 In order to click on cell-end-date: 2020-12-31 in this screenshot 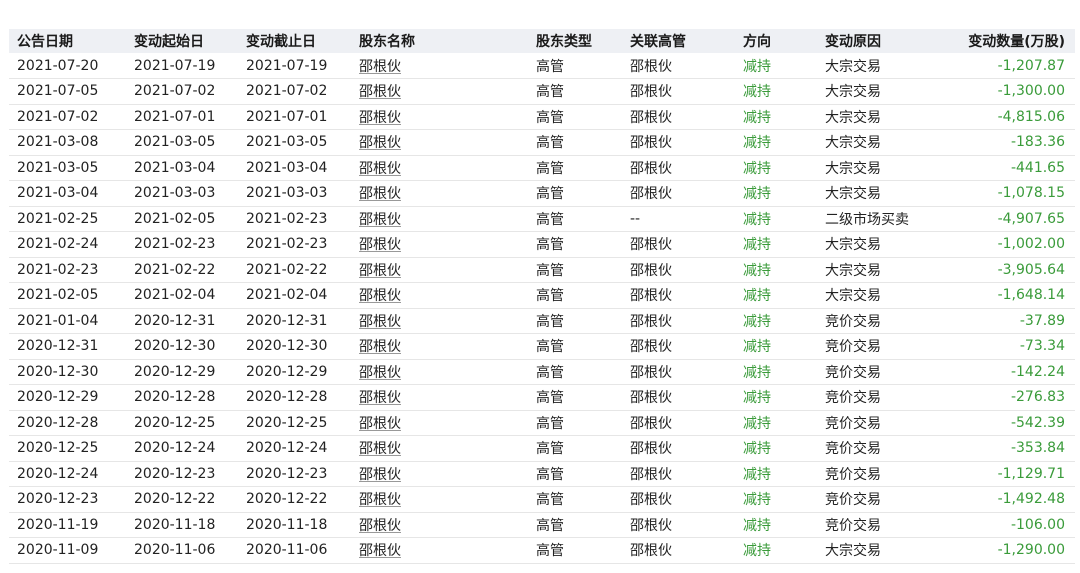, I will do `click(287, 320)`.